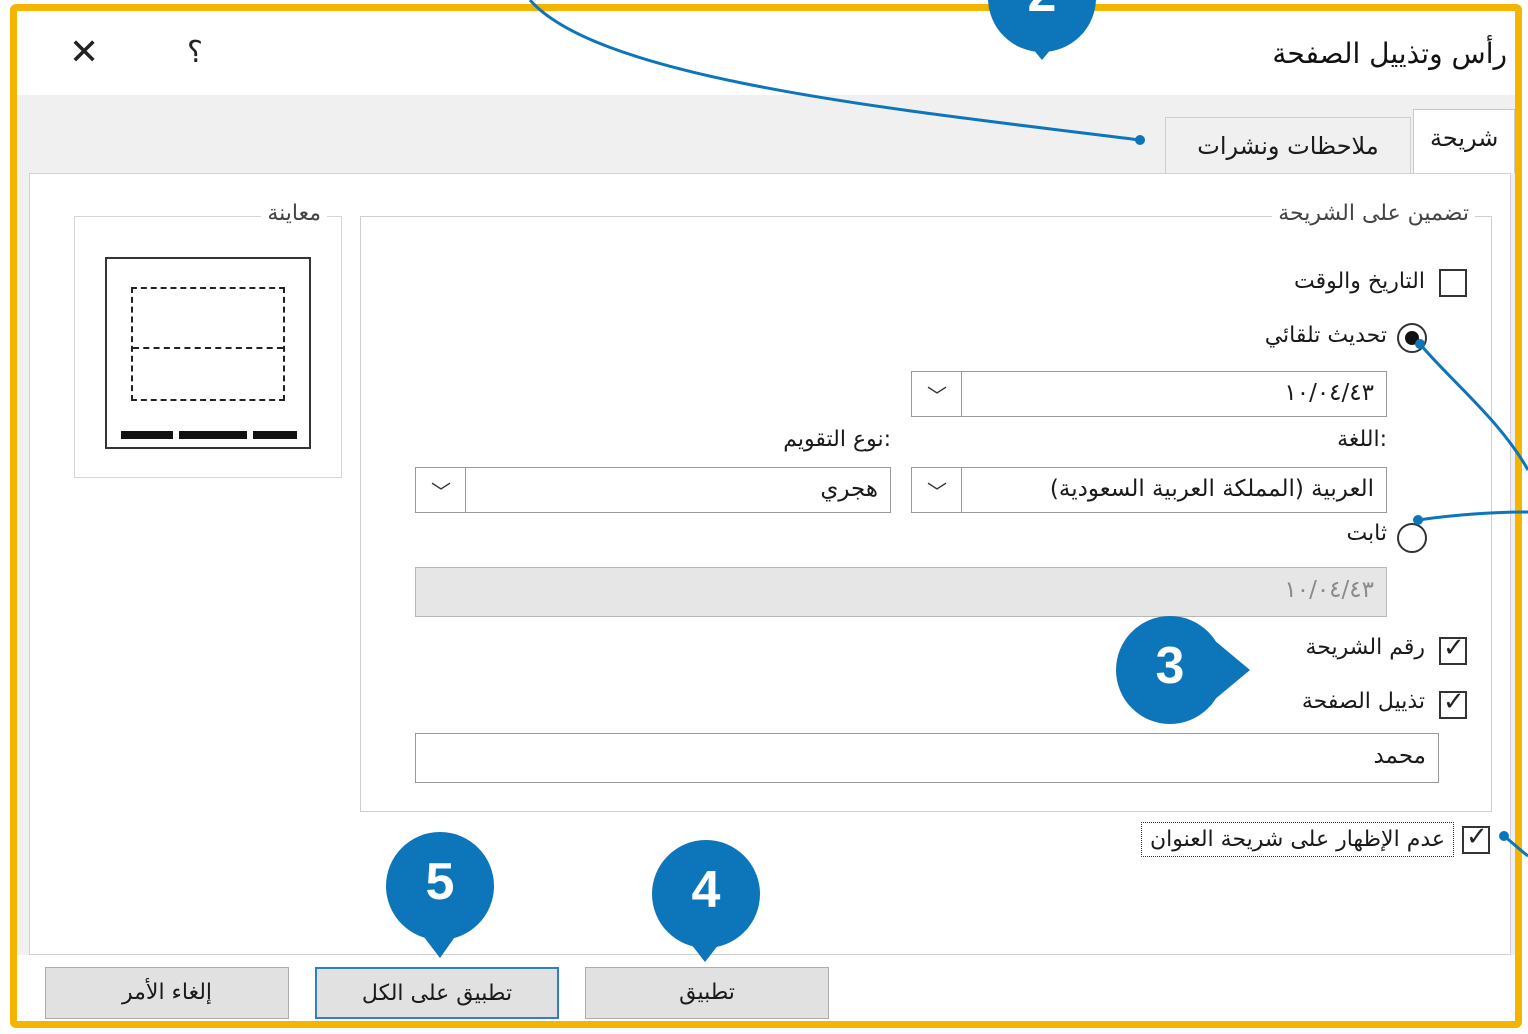 This screenshot has width=1528, height=1034. What do you see at coordinates (1472, 516) in the screenshot?
I see `callout-line-fixed` at bounding box center [1472, 516].